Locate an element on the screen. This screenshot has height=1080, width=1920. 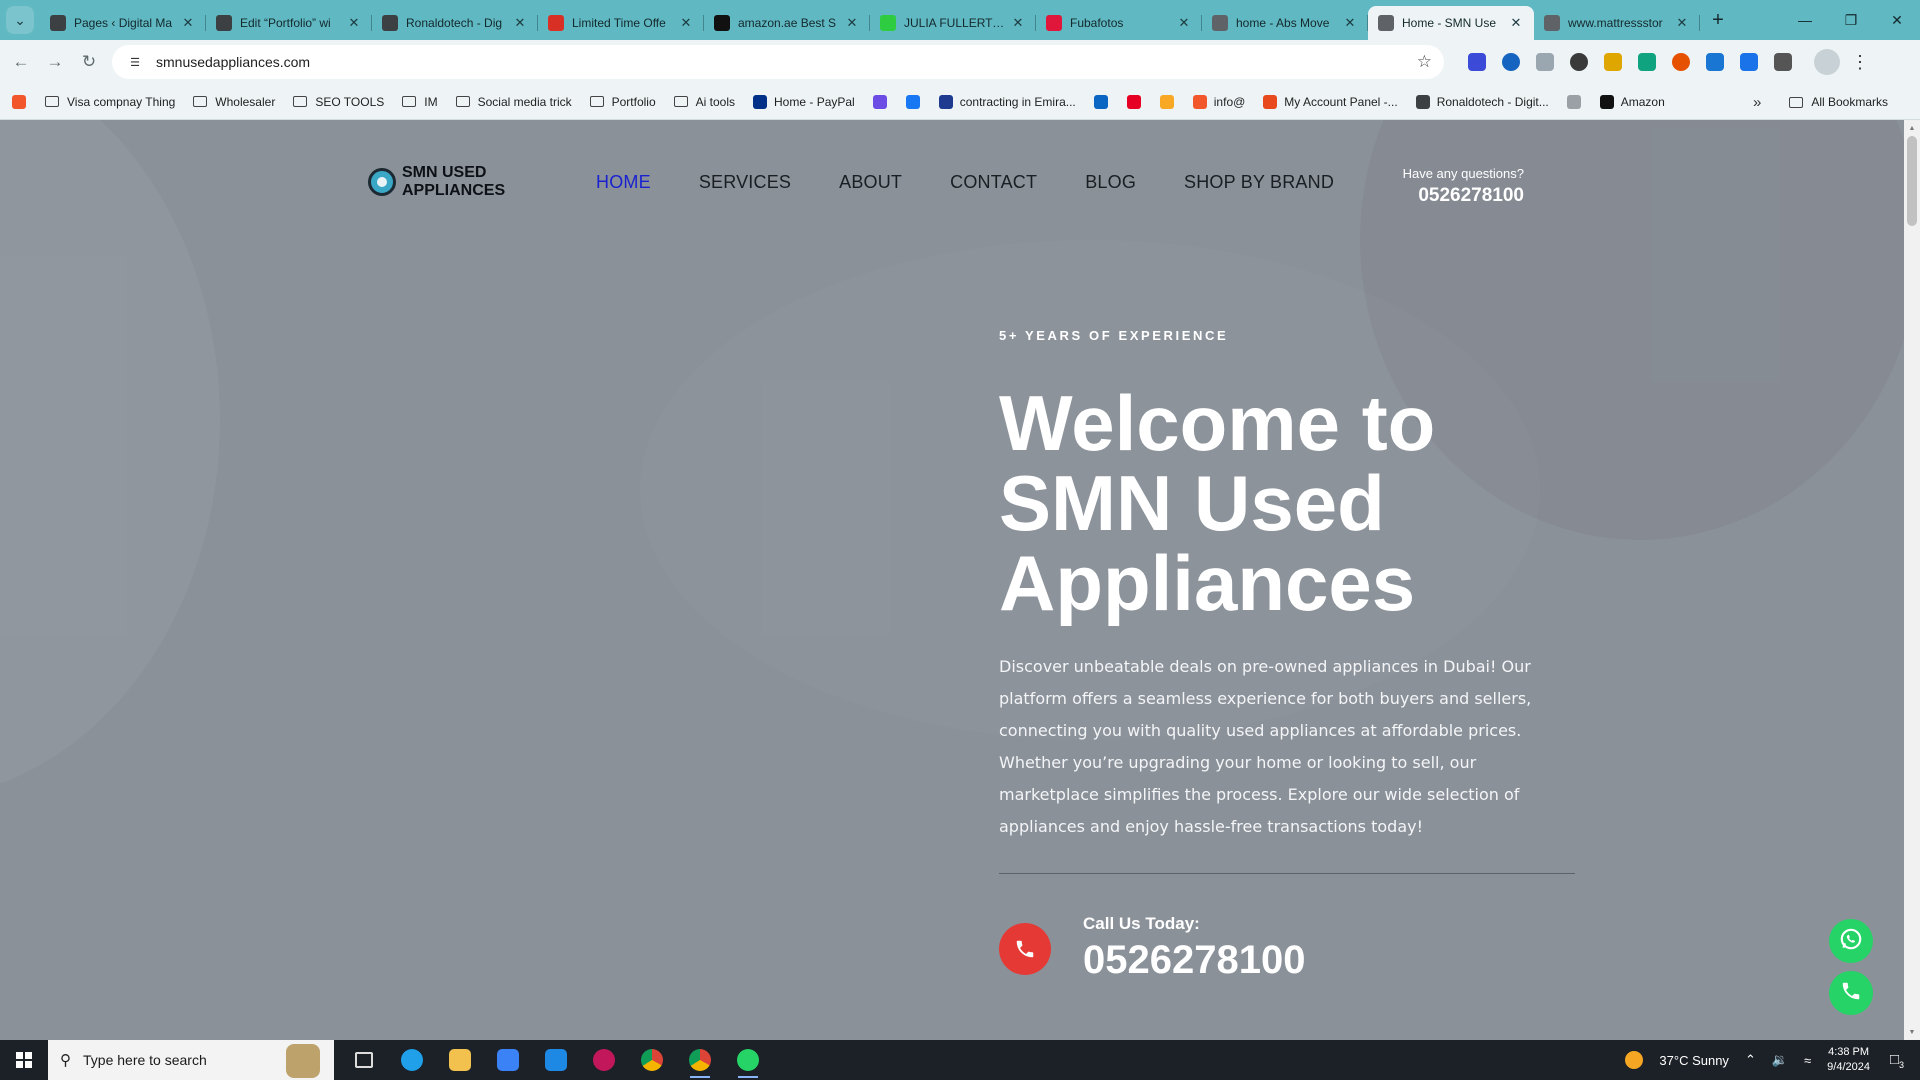
weather-text: 37°C Sunny is located at coordinates (1694, 1060).